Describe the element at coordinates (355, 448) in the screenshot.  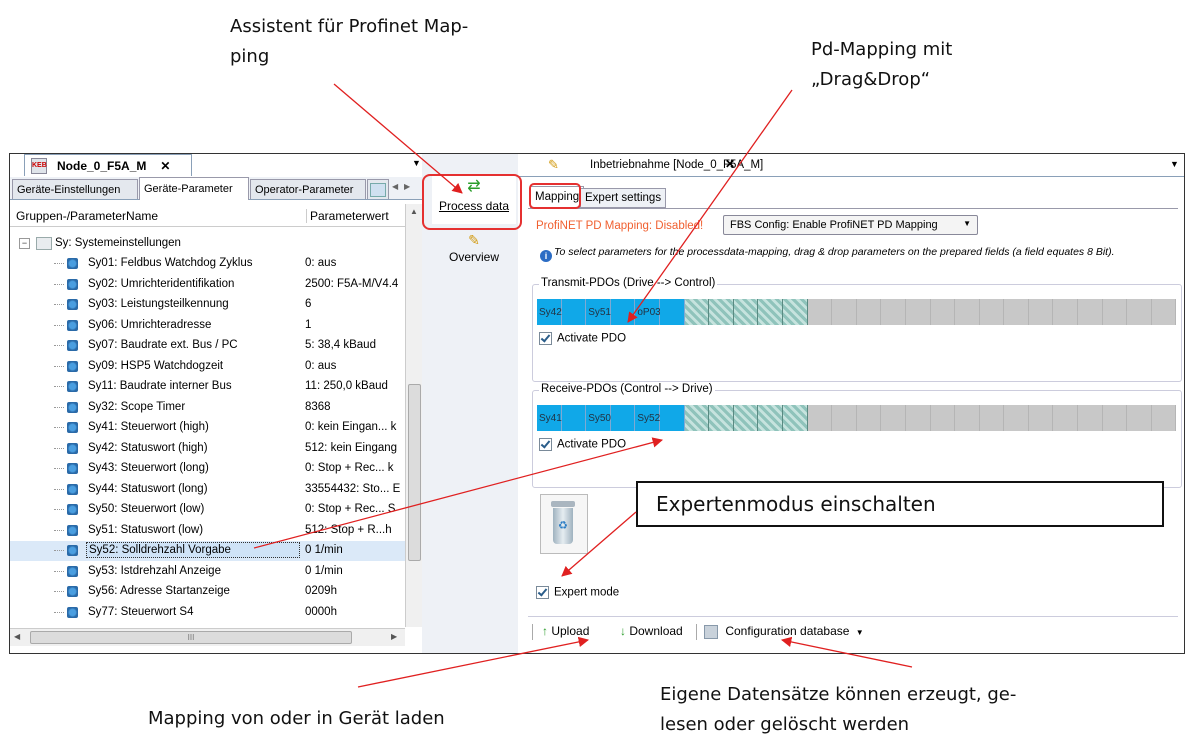
I see `parameter-value: 512: kein Eingang` at that location.